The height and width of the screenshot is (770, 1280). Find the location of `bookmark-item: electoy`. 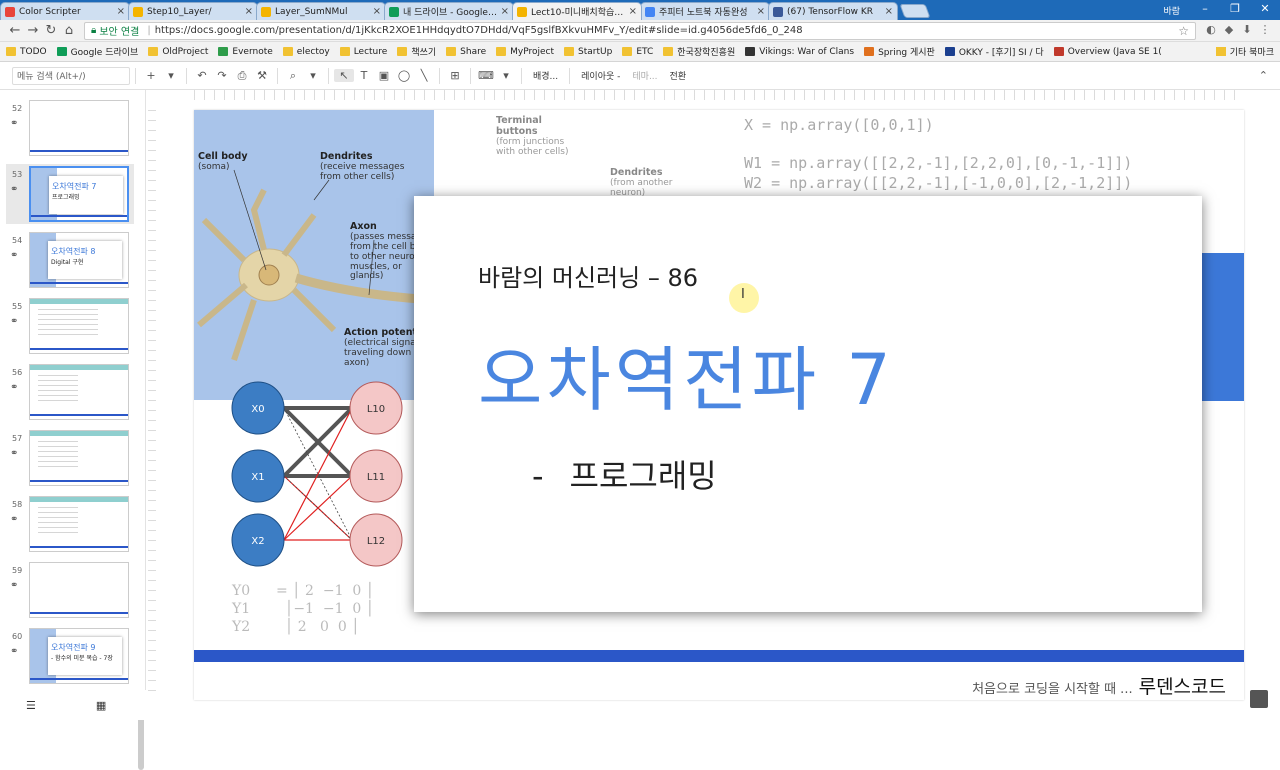

bookmark-item: electoy is located at coordinates (306, 52).